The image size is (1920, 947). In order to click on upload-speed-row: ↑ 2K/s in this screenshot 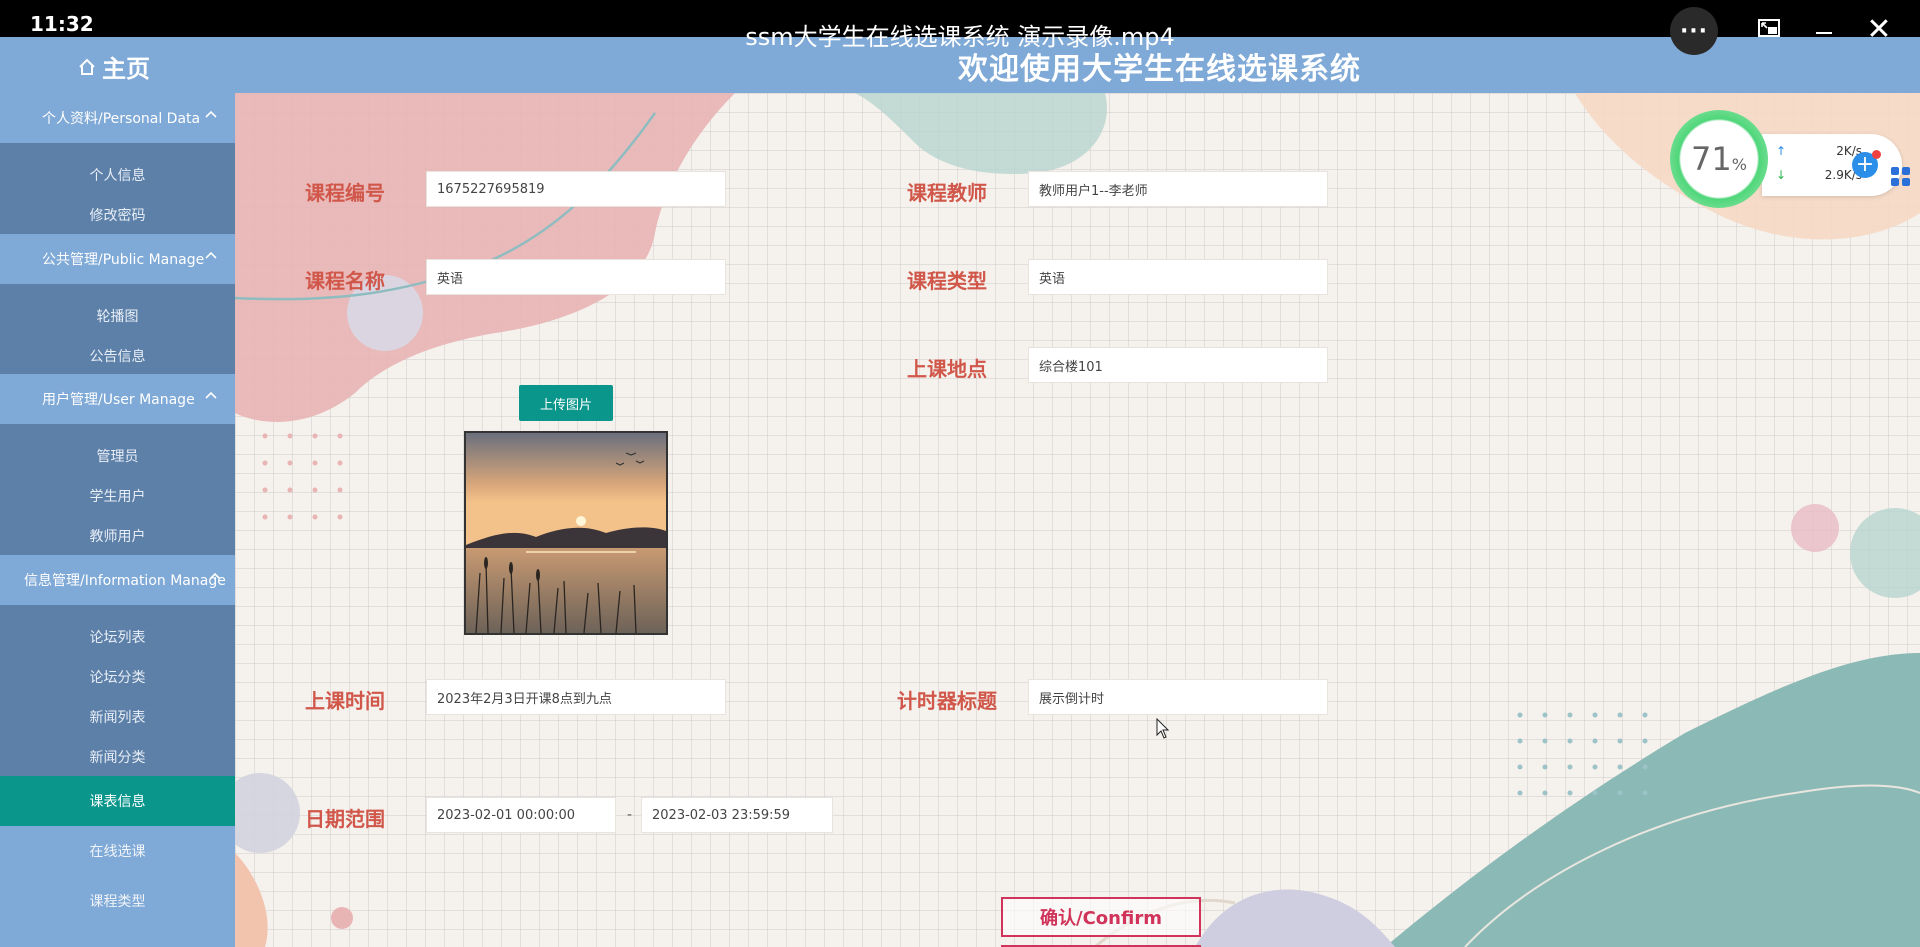, I will do `click(1819, 151)`.